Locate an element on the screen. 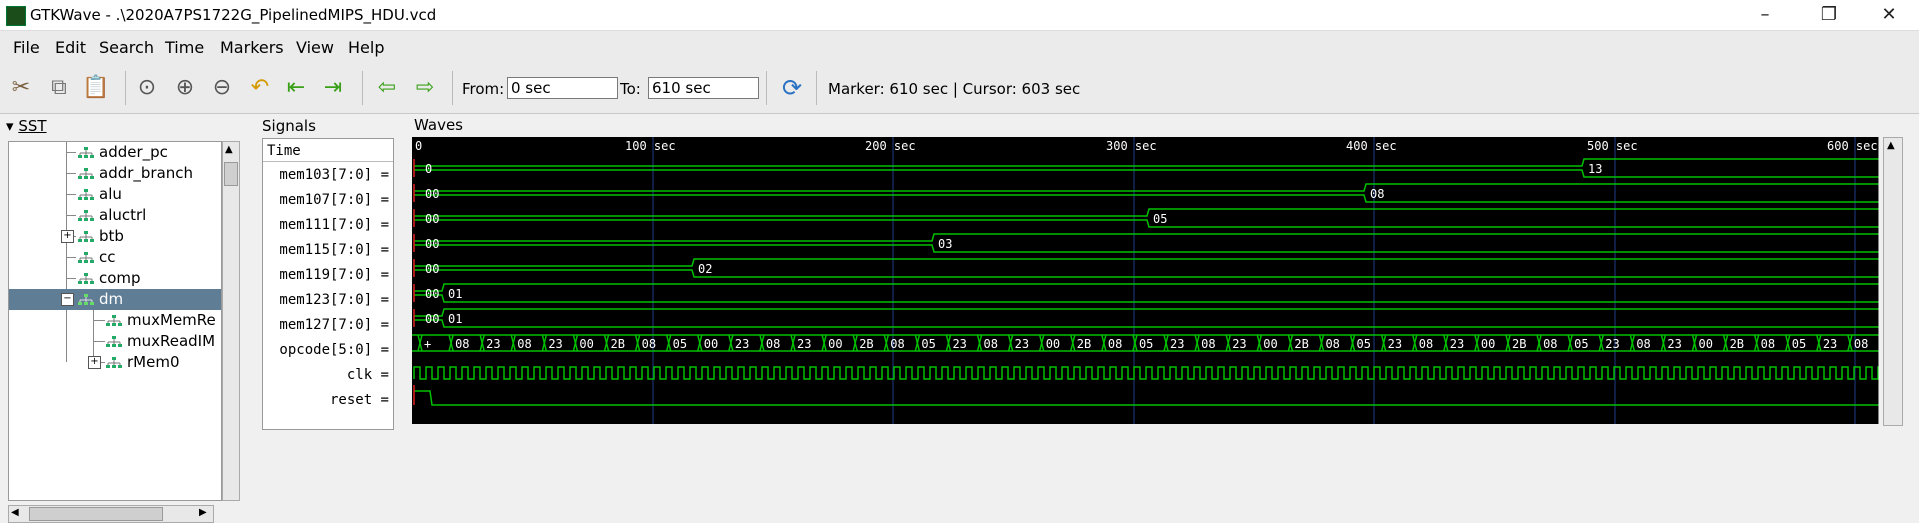  minimize-button: – is located at coordinates (1765, 15).